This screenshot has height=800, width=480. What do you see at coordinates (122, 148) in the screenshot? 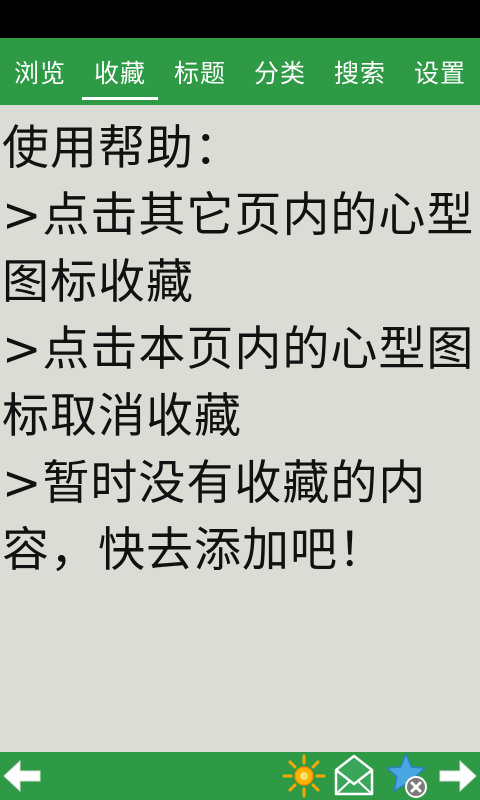
I see `help-title: 使用帮助：` at bounding box center [122, 148].